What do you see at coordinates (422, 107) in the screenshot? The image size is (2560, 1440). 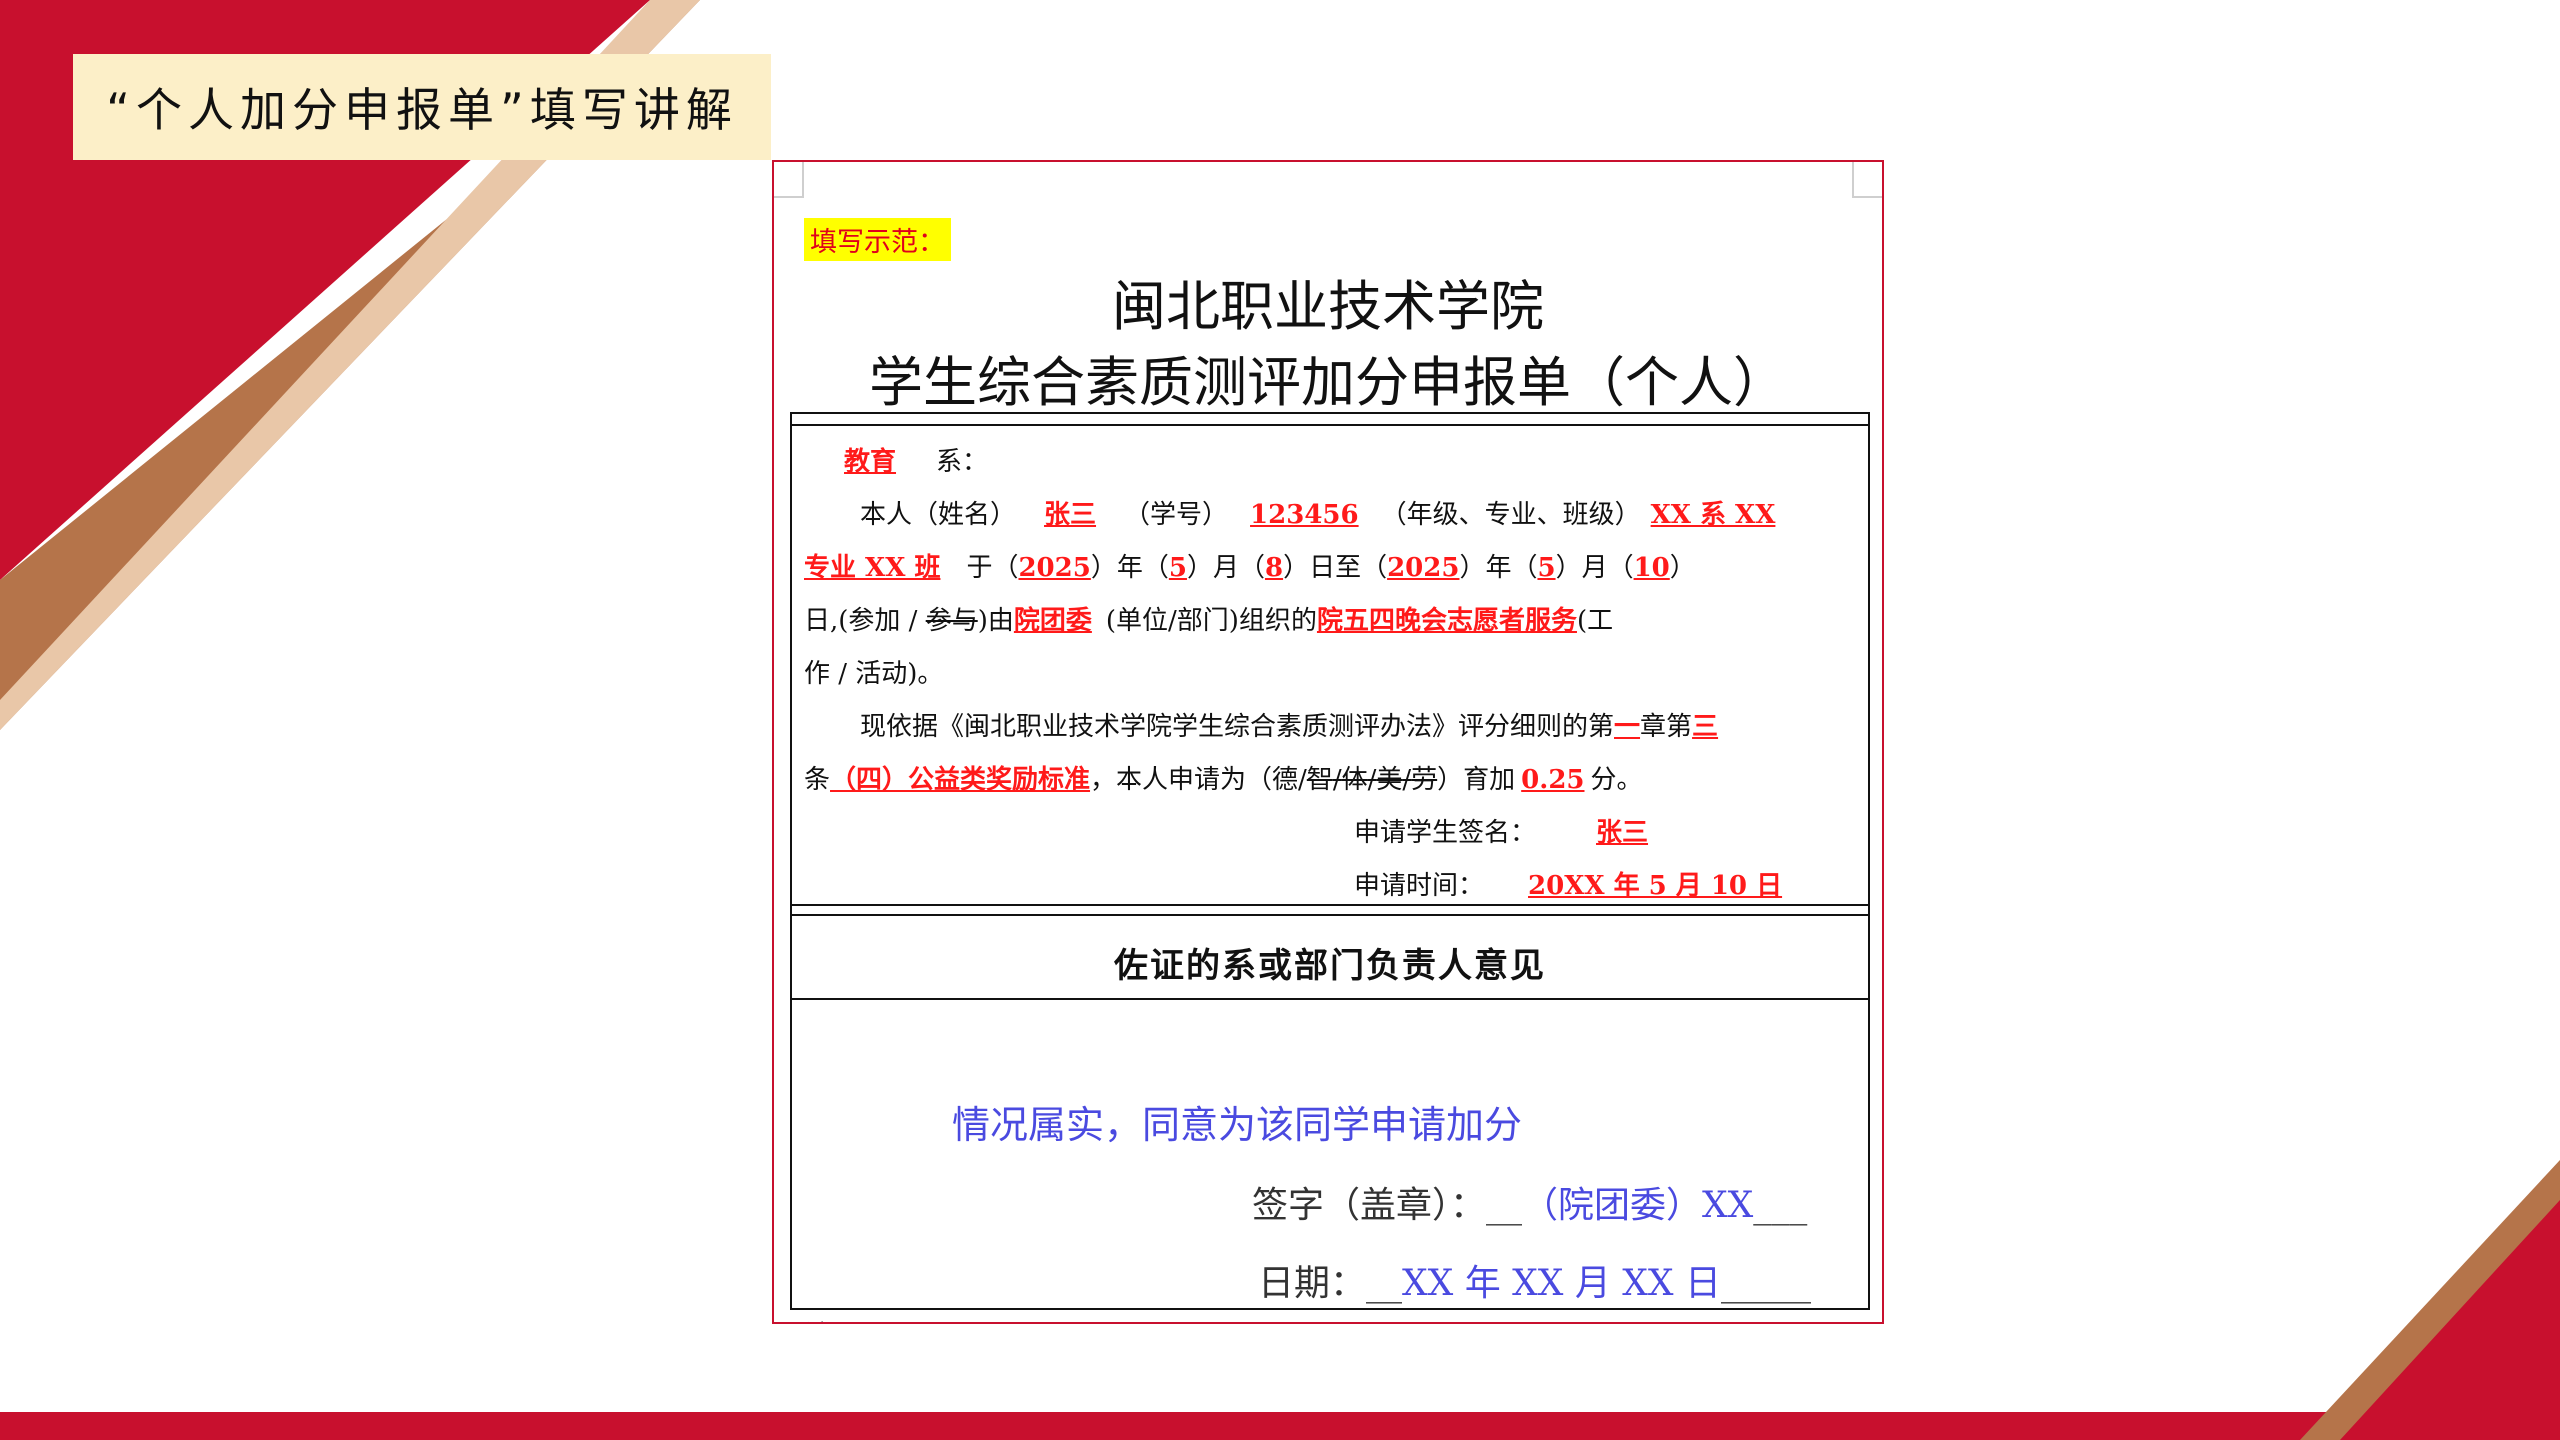 I see `slide-title: “个人加分申报单”填写讲解` at bounding box center [422, 107].